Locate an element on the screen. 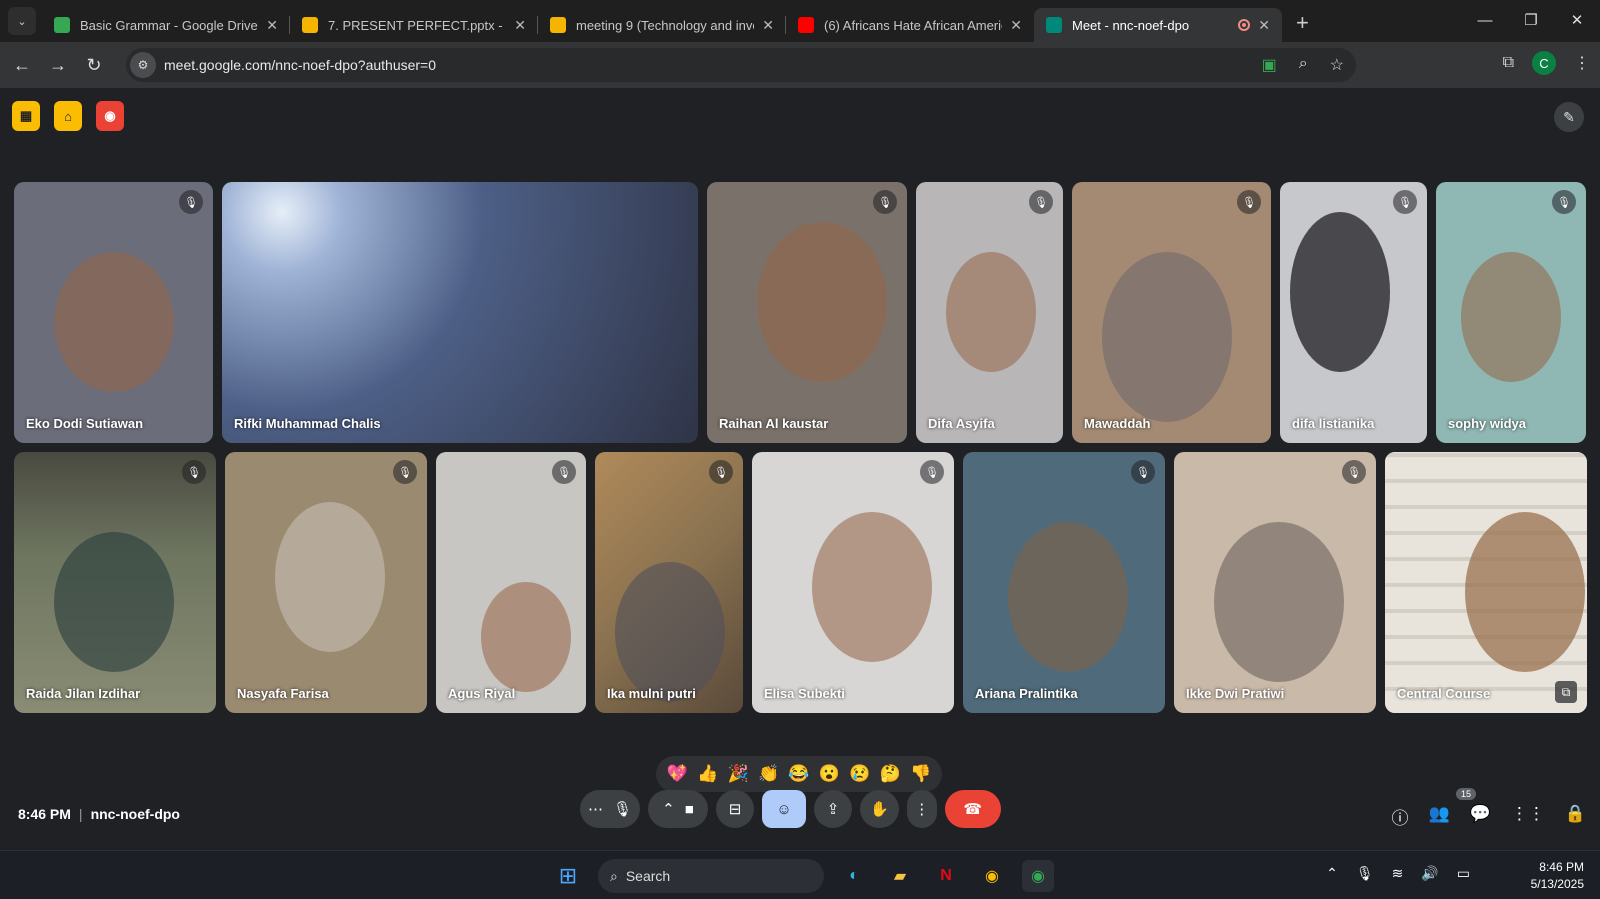  reaction-party: 🎉 is located at coordinates (738, 774).